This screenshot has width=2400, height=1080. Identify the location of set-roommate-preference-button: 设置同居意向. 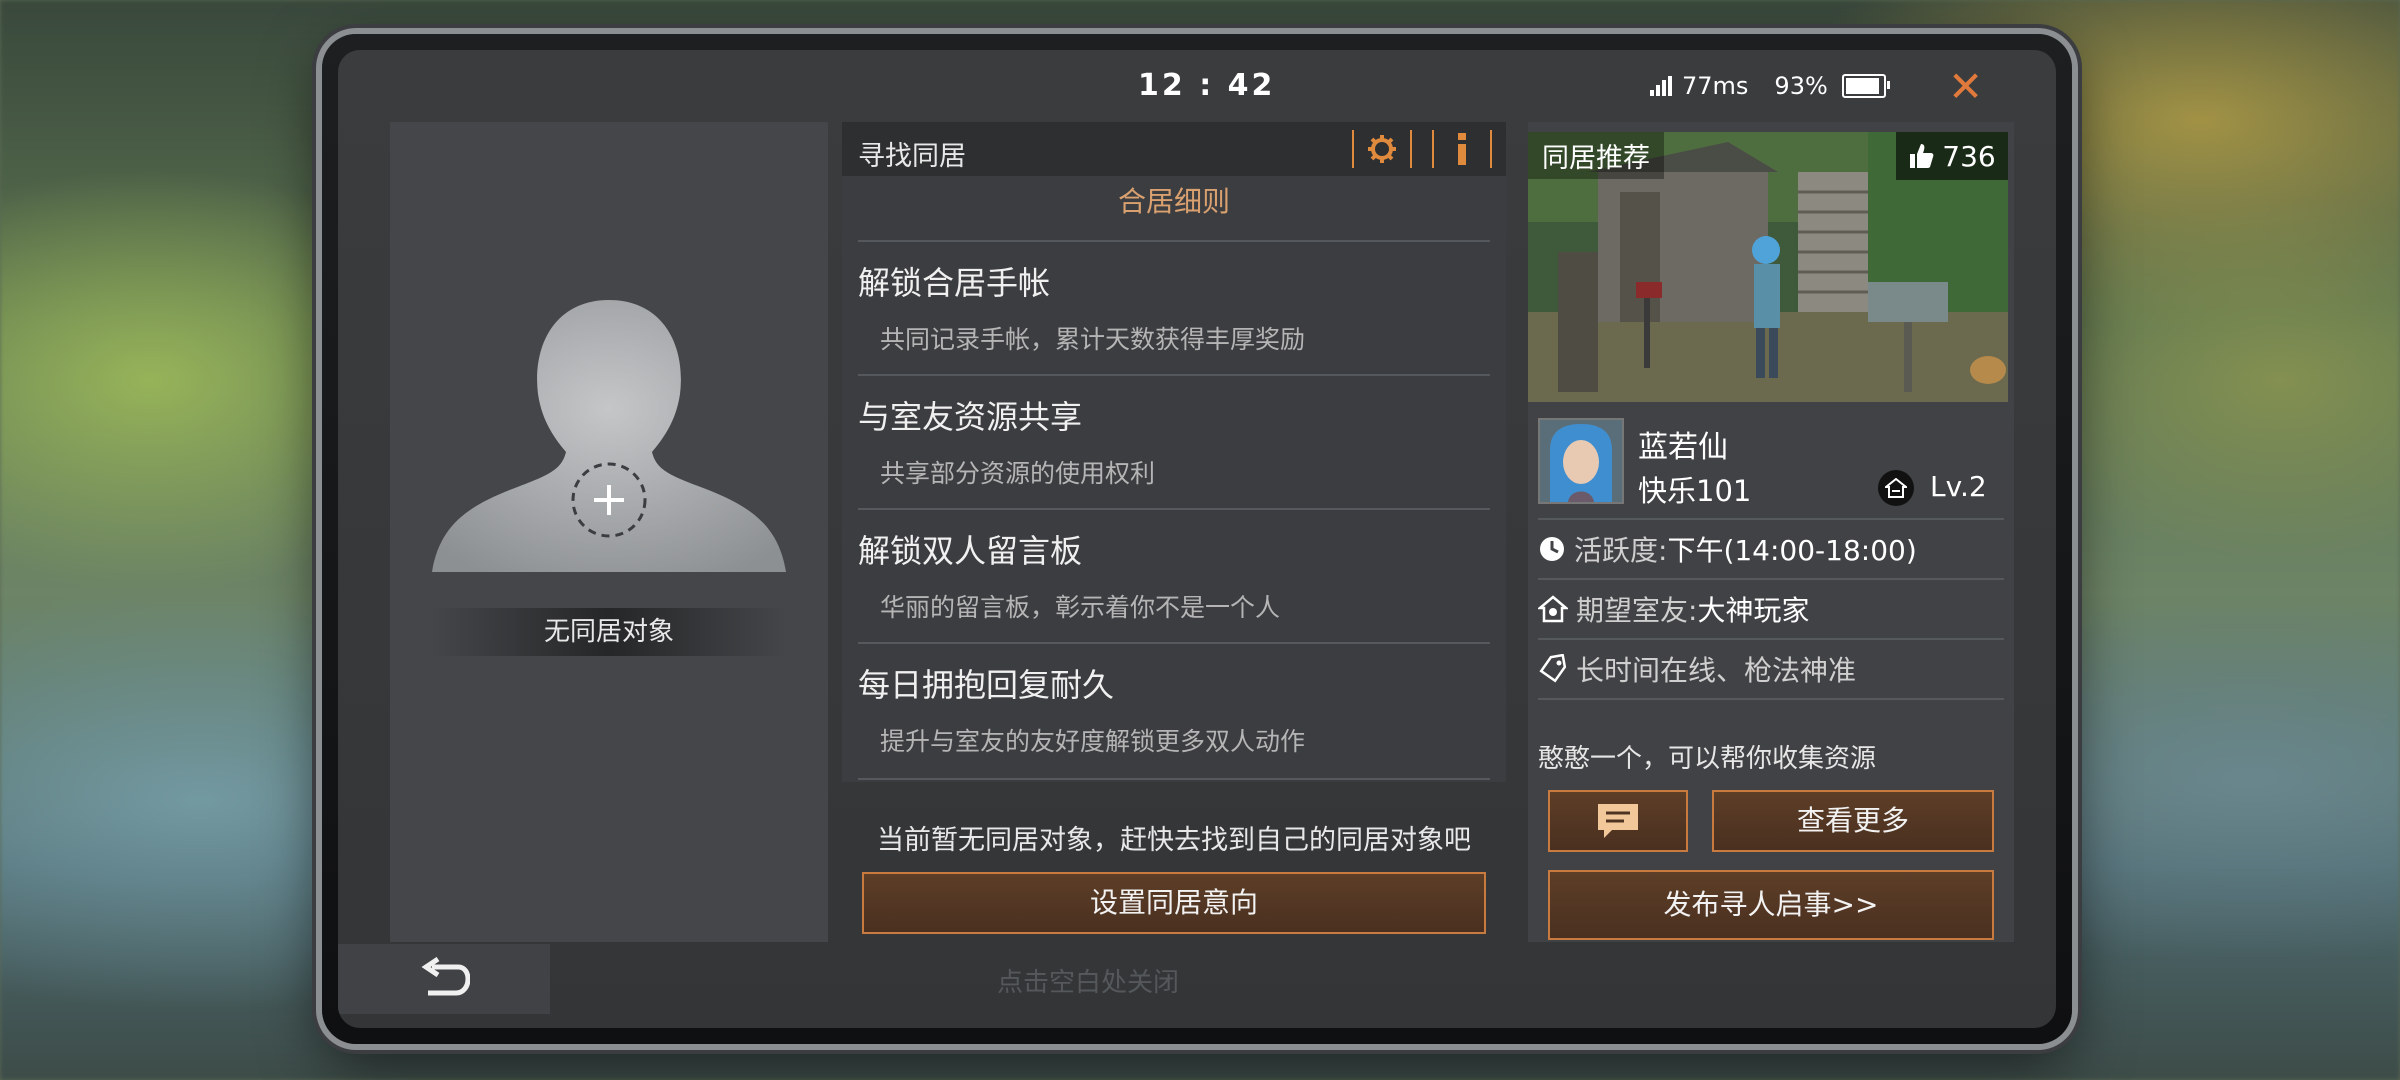
(1174, 903).